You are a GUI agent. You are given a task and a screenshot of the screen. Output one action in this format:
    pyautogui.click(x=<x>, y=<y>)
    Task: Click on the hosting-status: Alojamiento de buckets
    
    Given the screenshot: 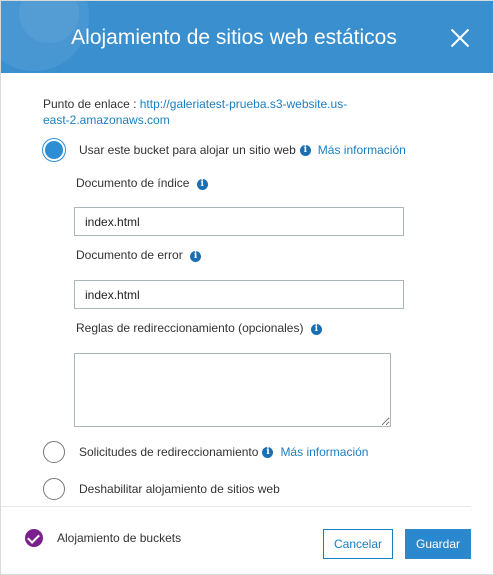 What is the action you would take?
    pyautogui.click(x=103, y=538)
    